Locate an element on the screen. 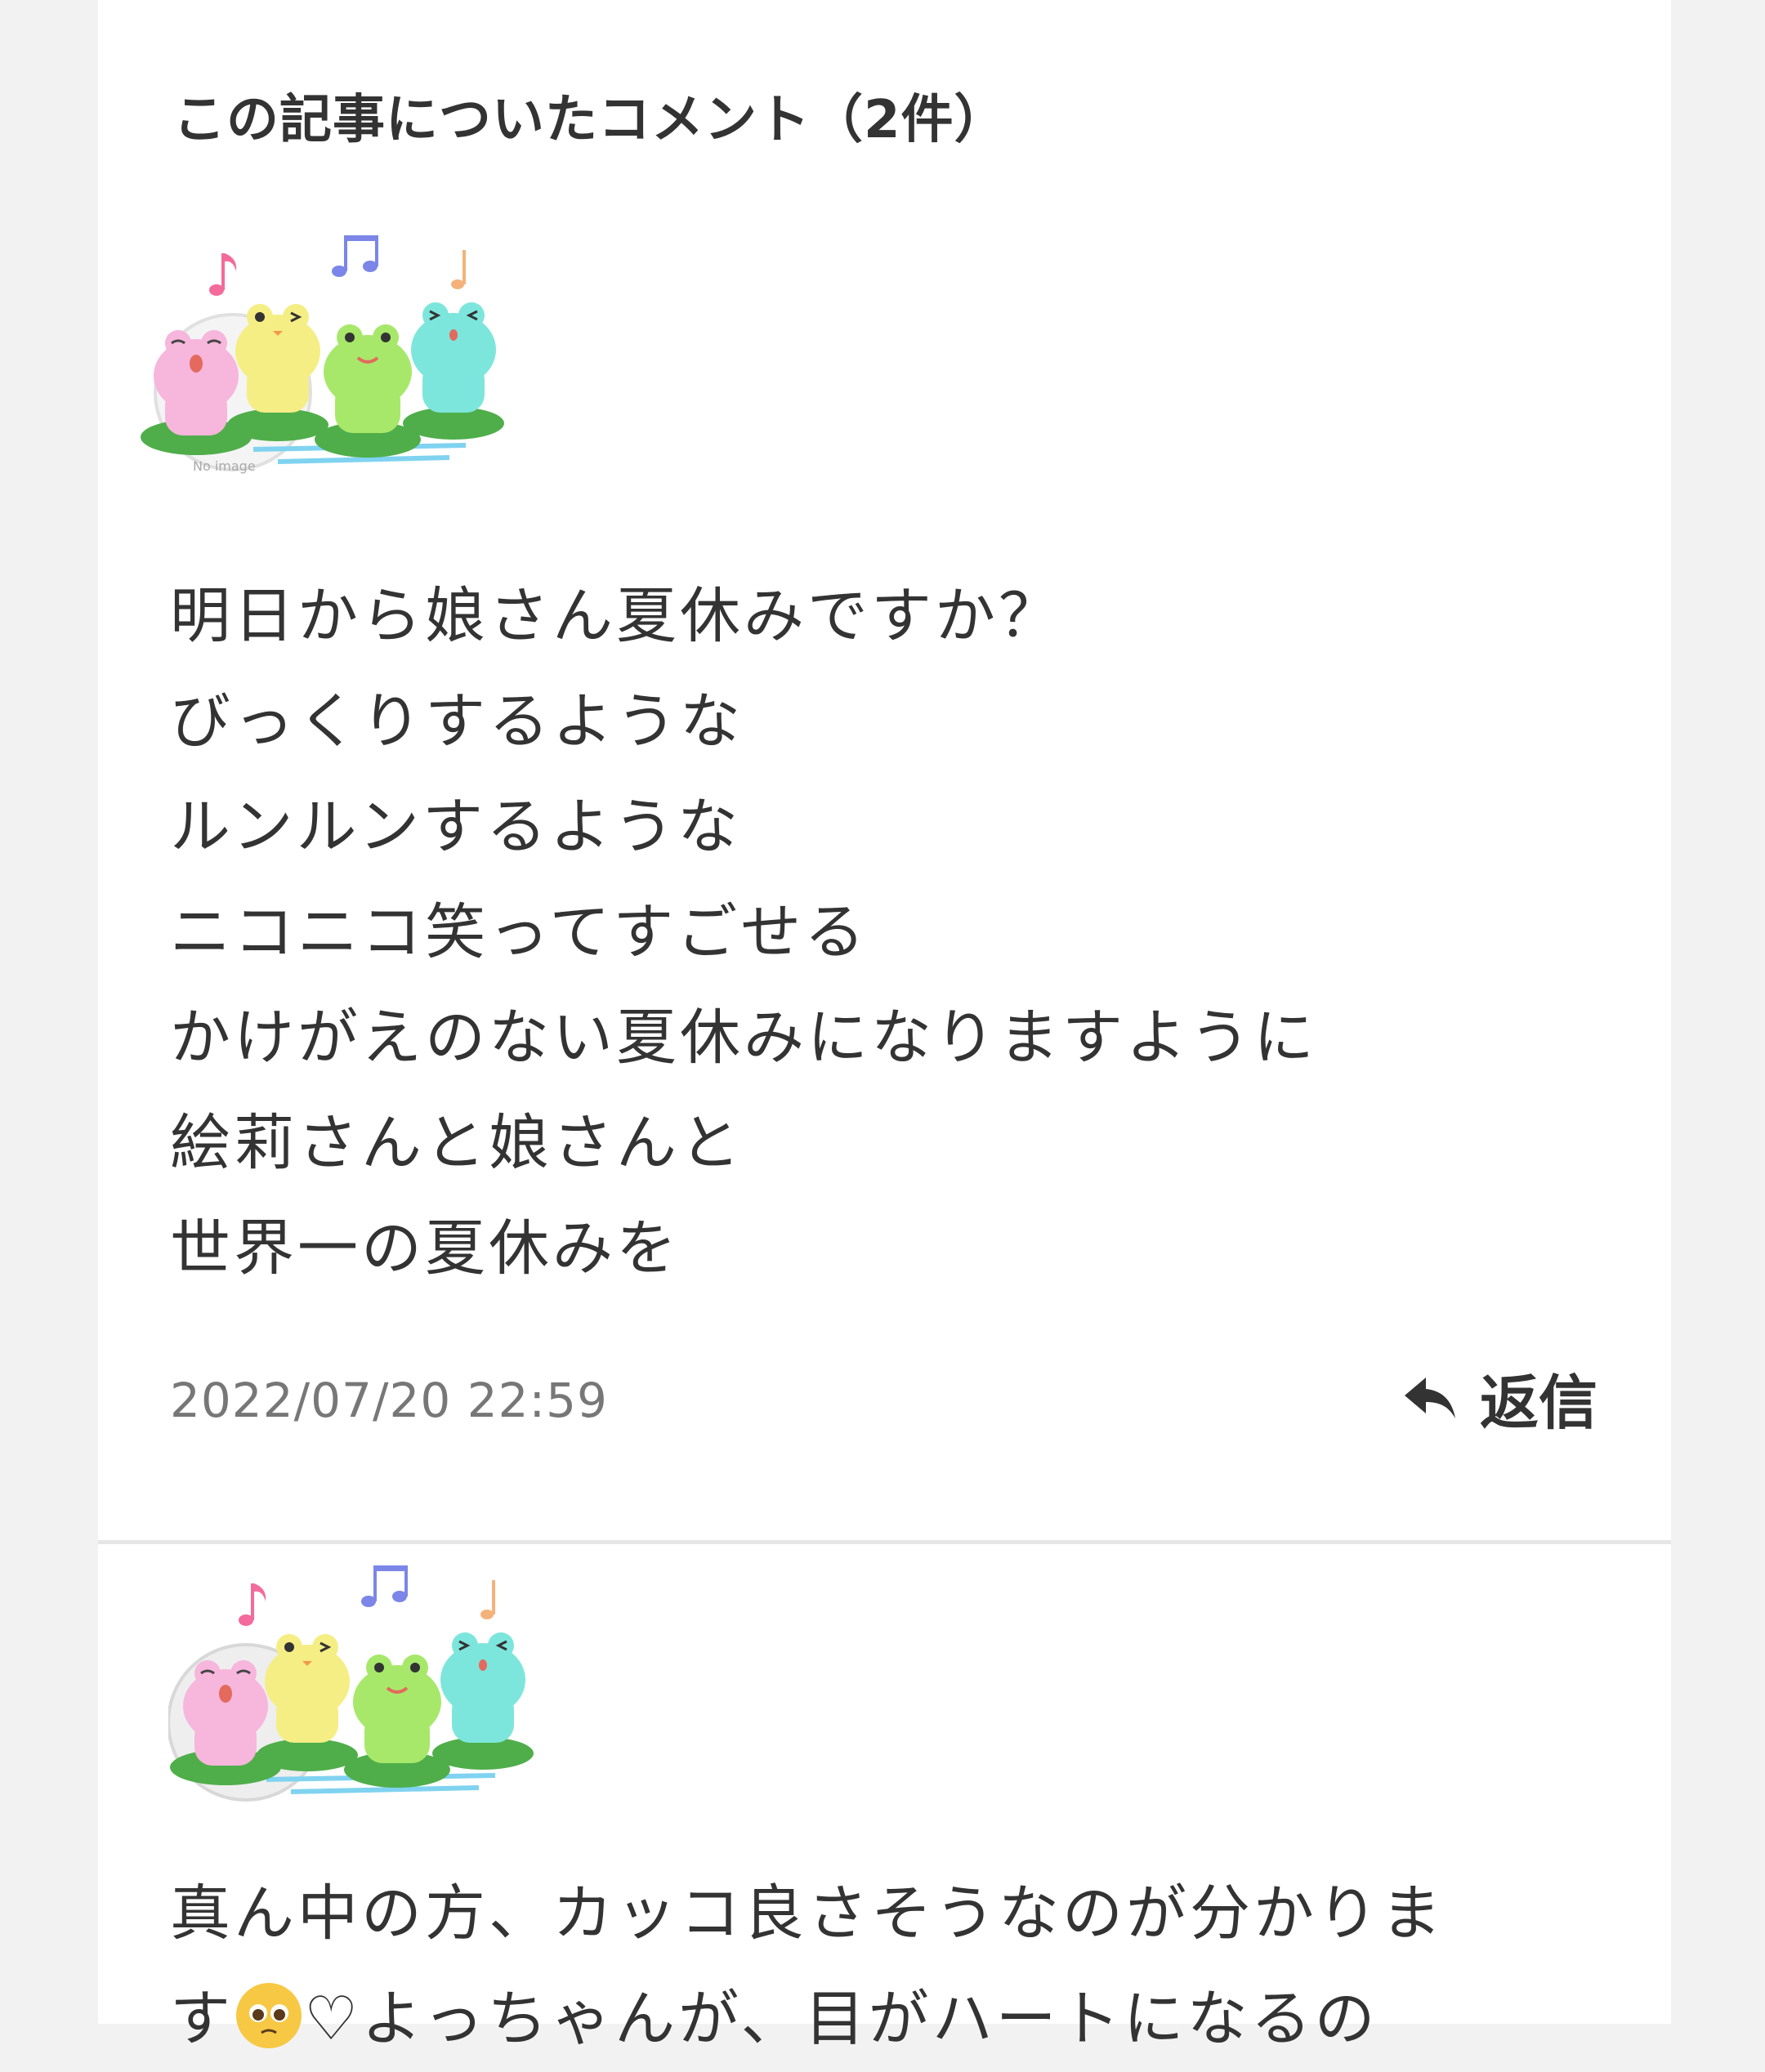  comment-timestamp: 2022/07/20 22:59 is located at coordinates (389, 1400).